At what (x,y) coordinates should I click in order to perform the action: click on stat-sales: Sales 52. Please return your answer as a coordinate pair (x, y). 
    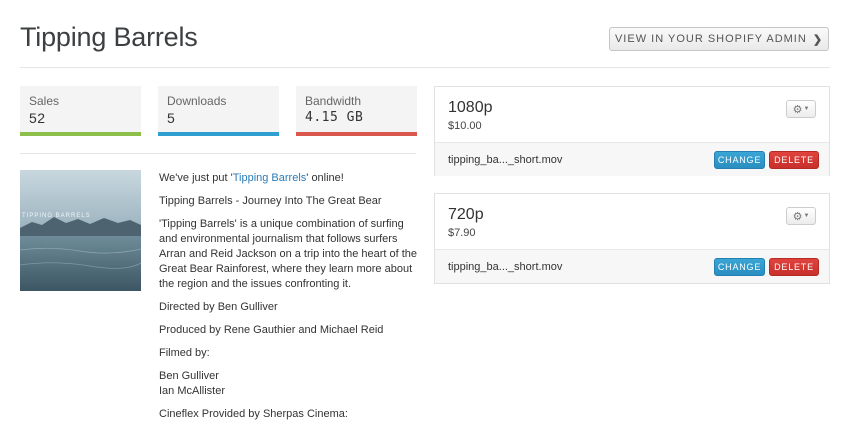
    Looking at the image, I should click on (80, 111).